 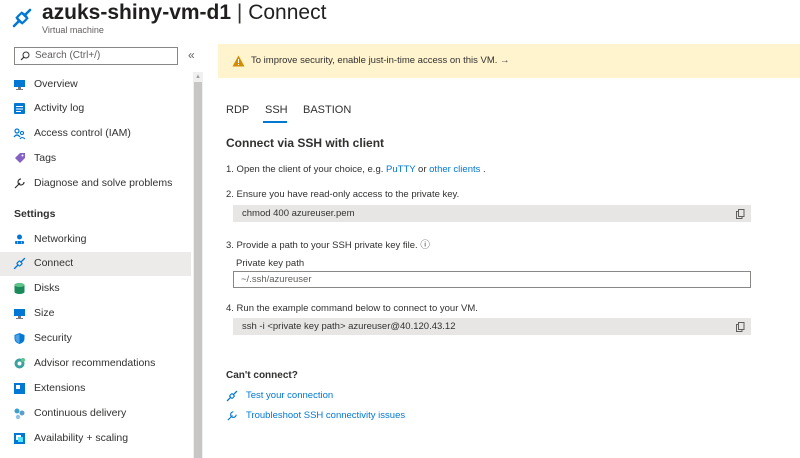 What do you see at coordinates (95, 314) in the screenshot?
I see `sidebar-item-size: Size` at bounding box center [95, 314].